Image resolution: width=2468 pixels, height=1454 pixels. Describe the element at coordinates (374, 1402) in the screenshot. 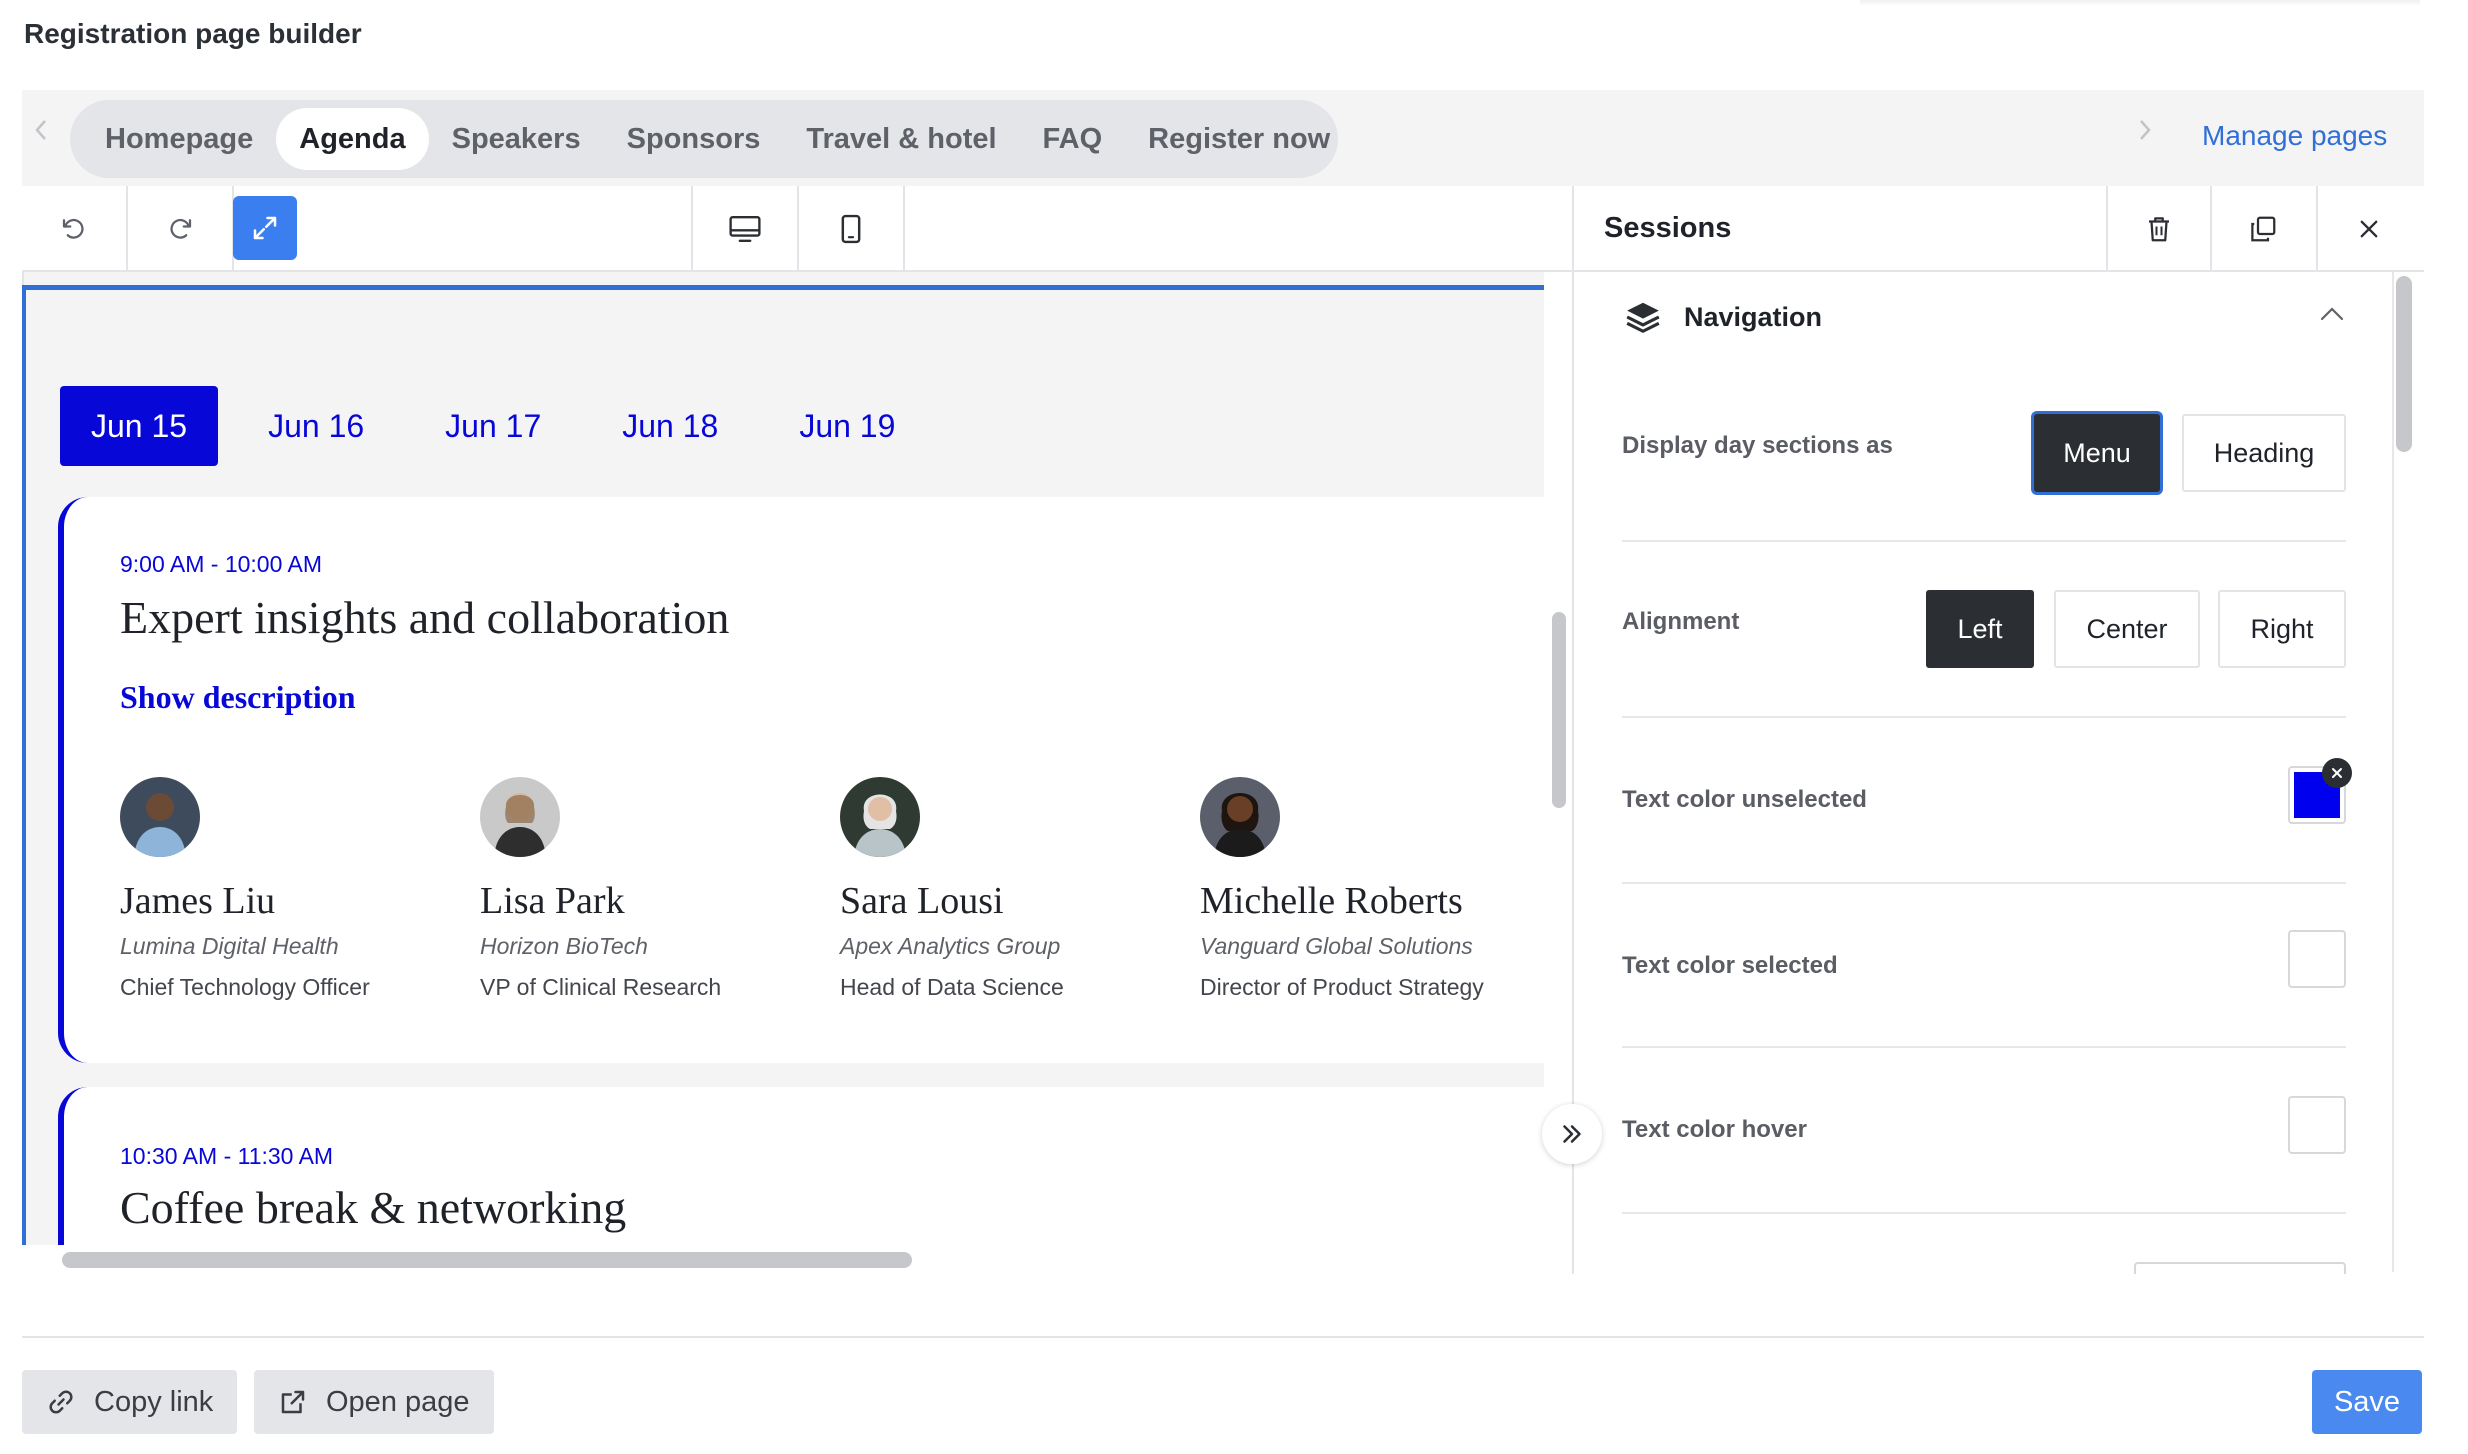

I see `open-page-button: Open page` at that location.